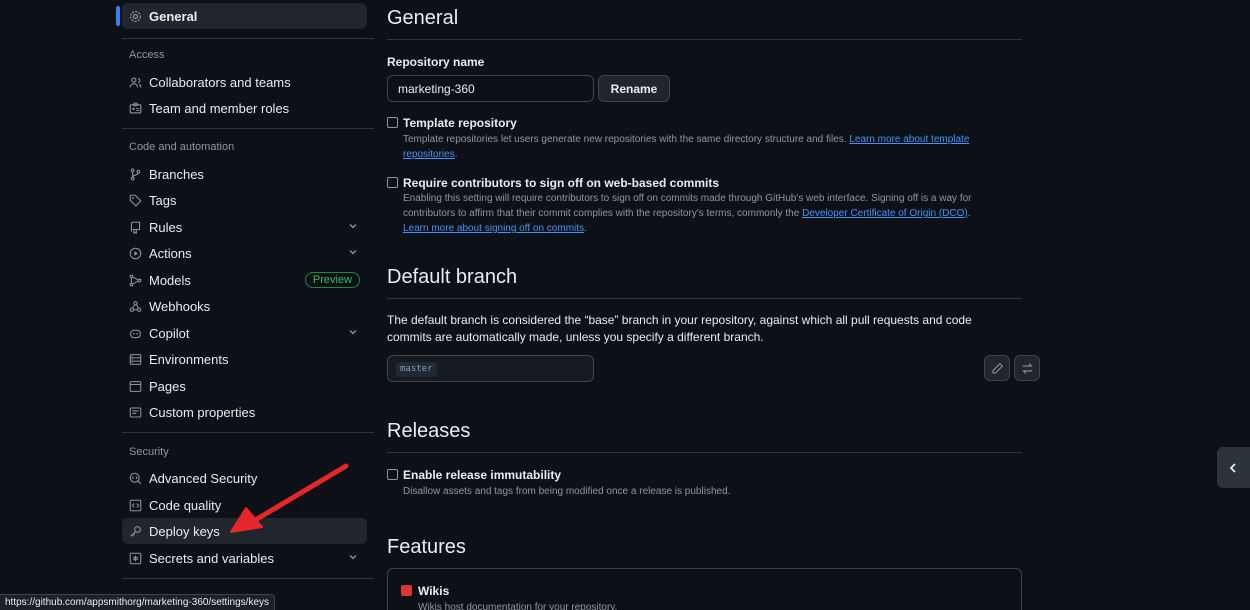 The width and height of the screenshot is (1250, 610). I want to click on copilot-icon, so click(135, 333).